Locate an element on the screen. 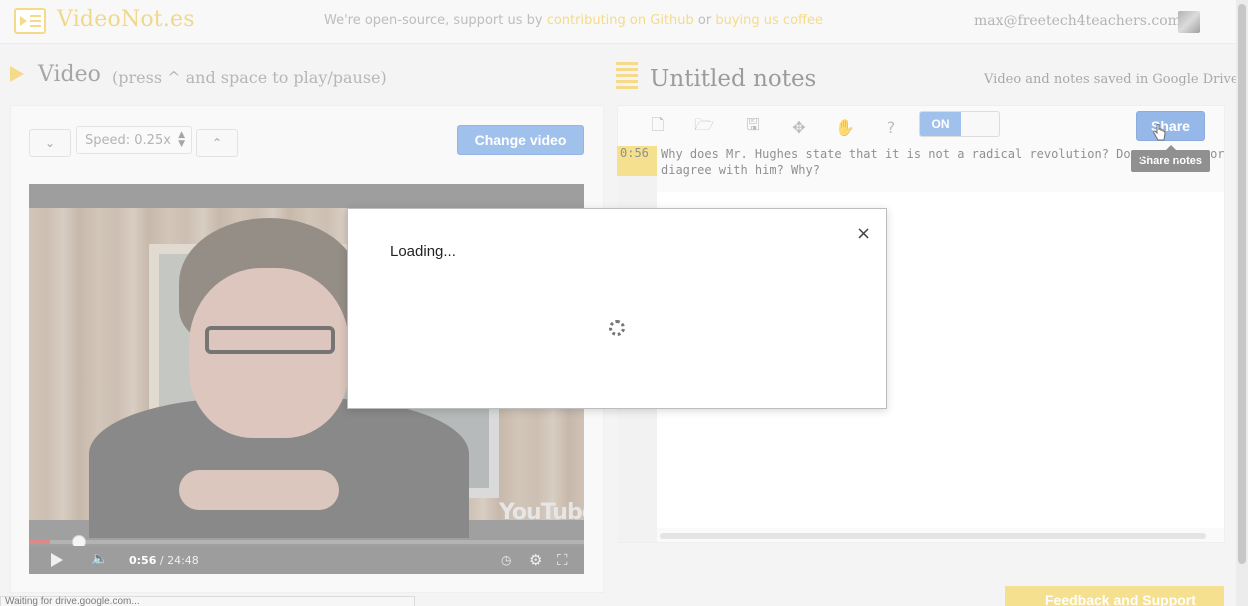 This screenshot has width=1248, height=606. close-icon: × is located at coordinates (863, 233).